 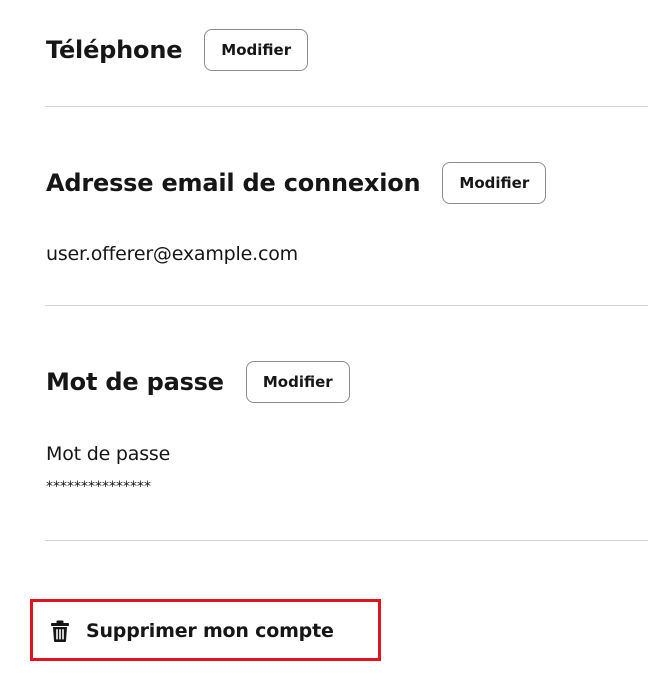 I want to click on password-header: Mot de passe Modifier, so click(x=347, y=382).